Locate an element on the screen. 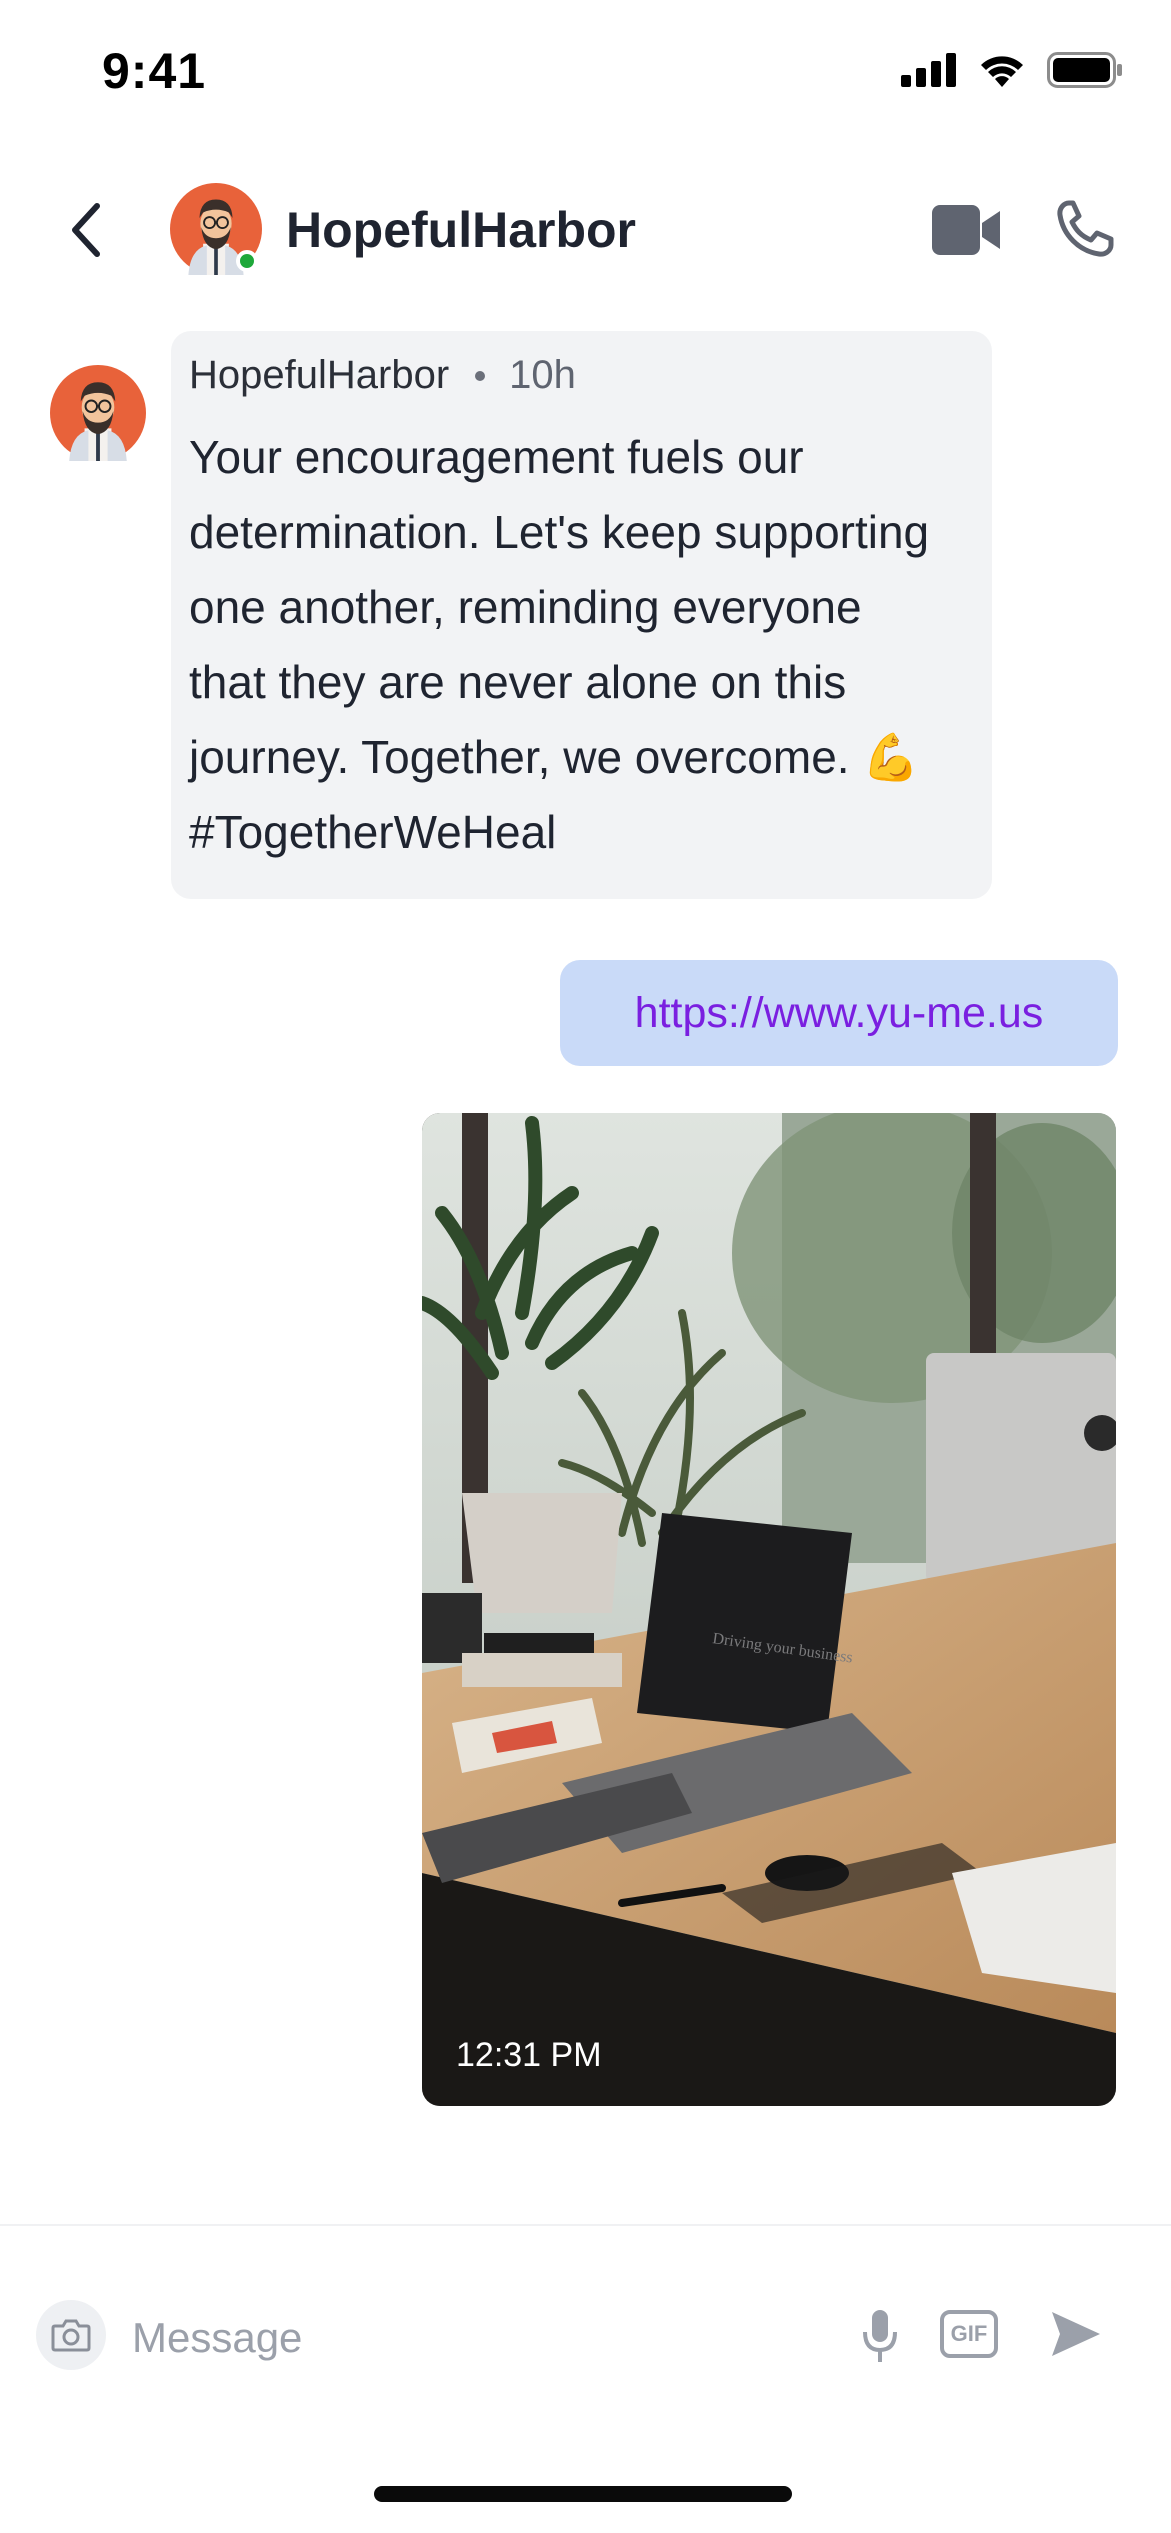 This screenshot has height=2533, width=1171. gif-icon: GIF is located at coordinates (969, 2333).